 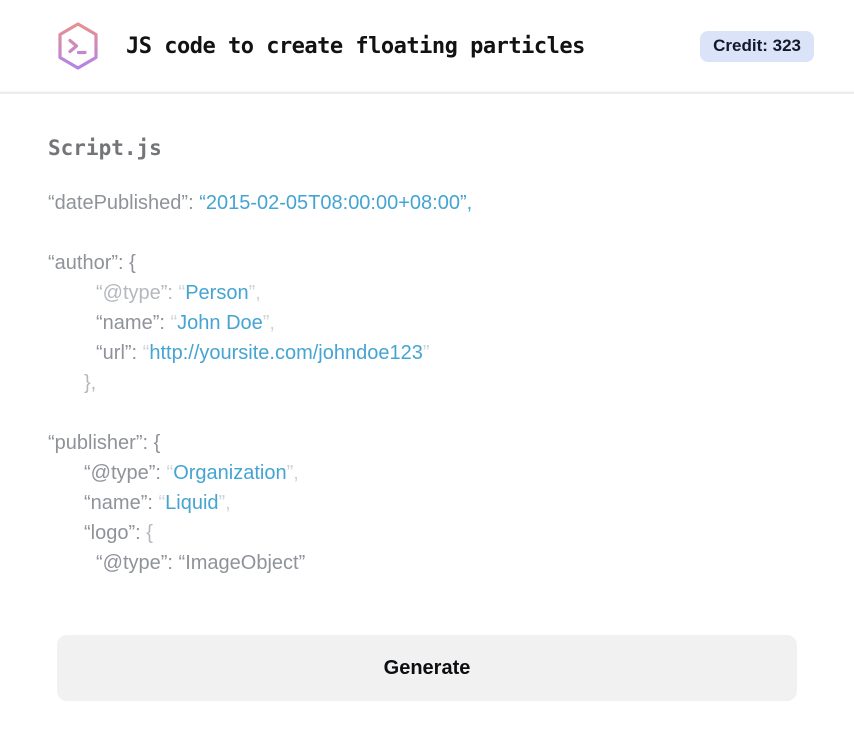 I want to click on code-segment: Organization, so click(x=230, y=473).